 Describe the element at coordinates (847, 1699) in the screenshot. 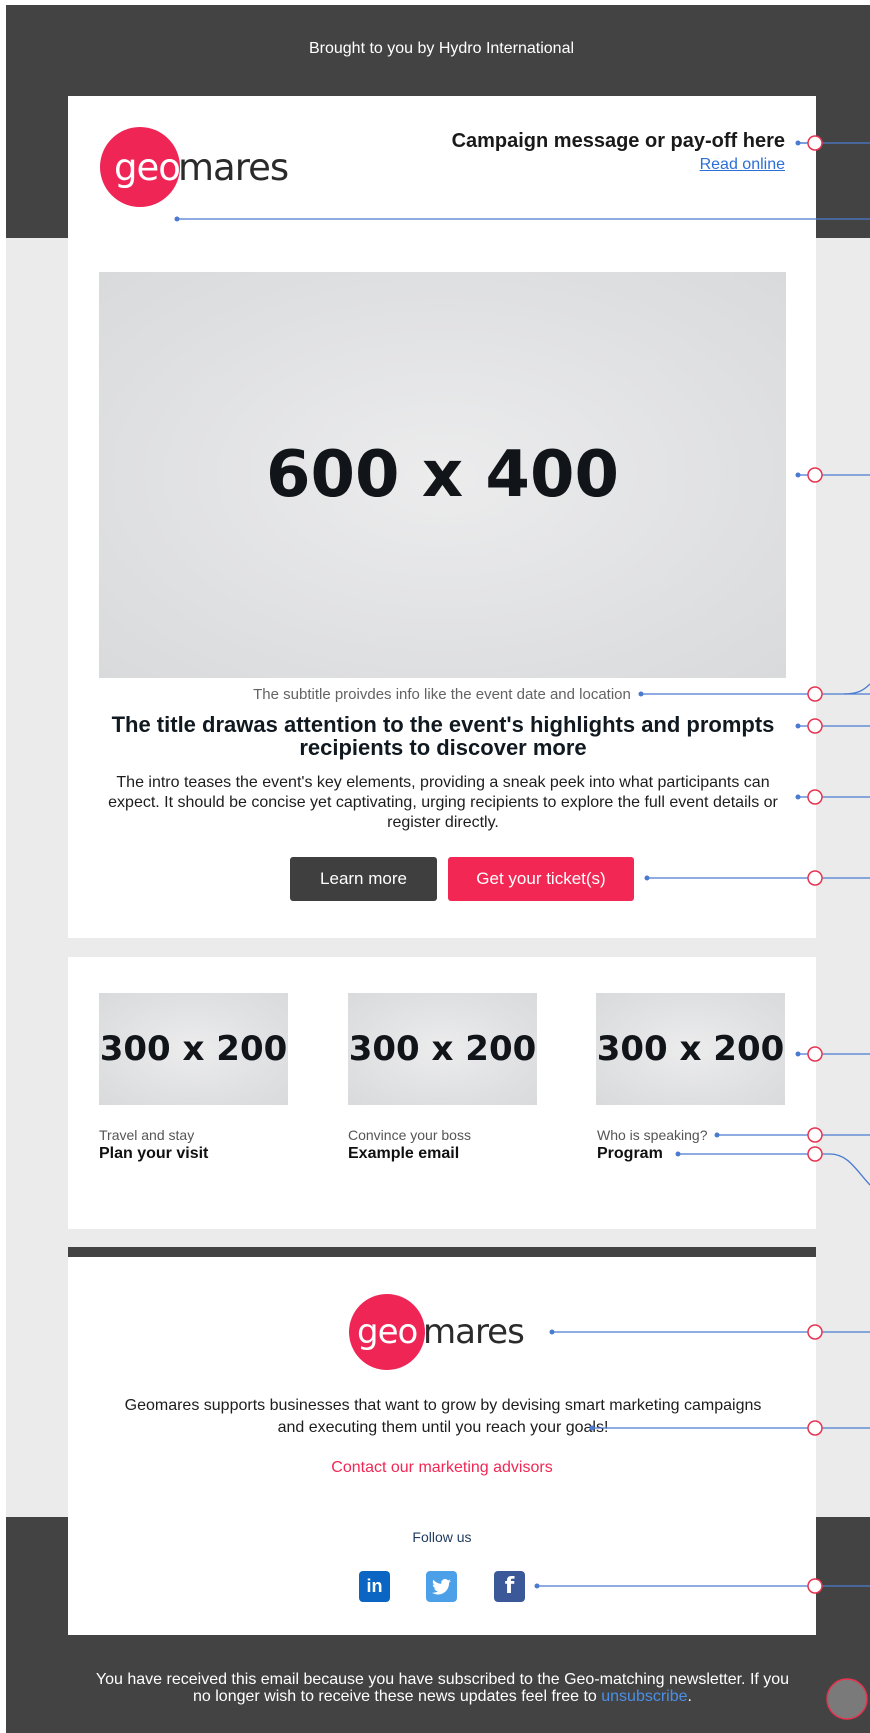

I see `annotation-marker-large` at that location.